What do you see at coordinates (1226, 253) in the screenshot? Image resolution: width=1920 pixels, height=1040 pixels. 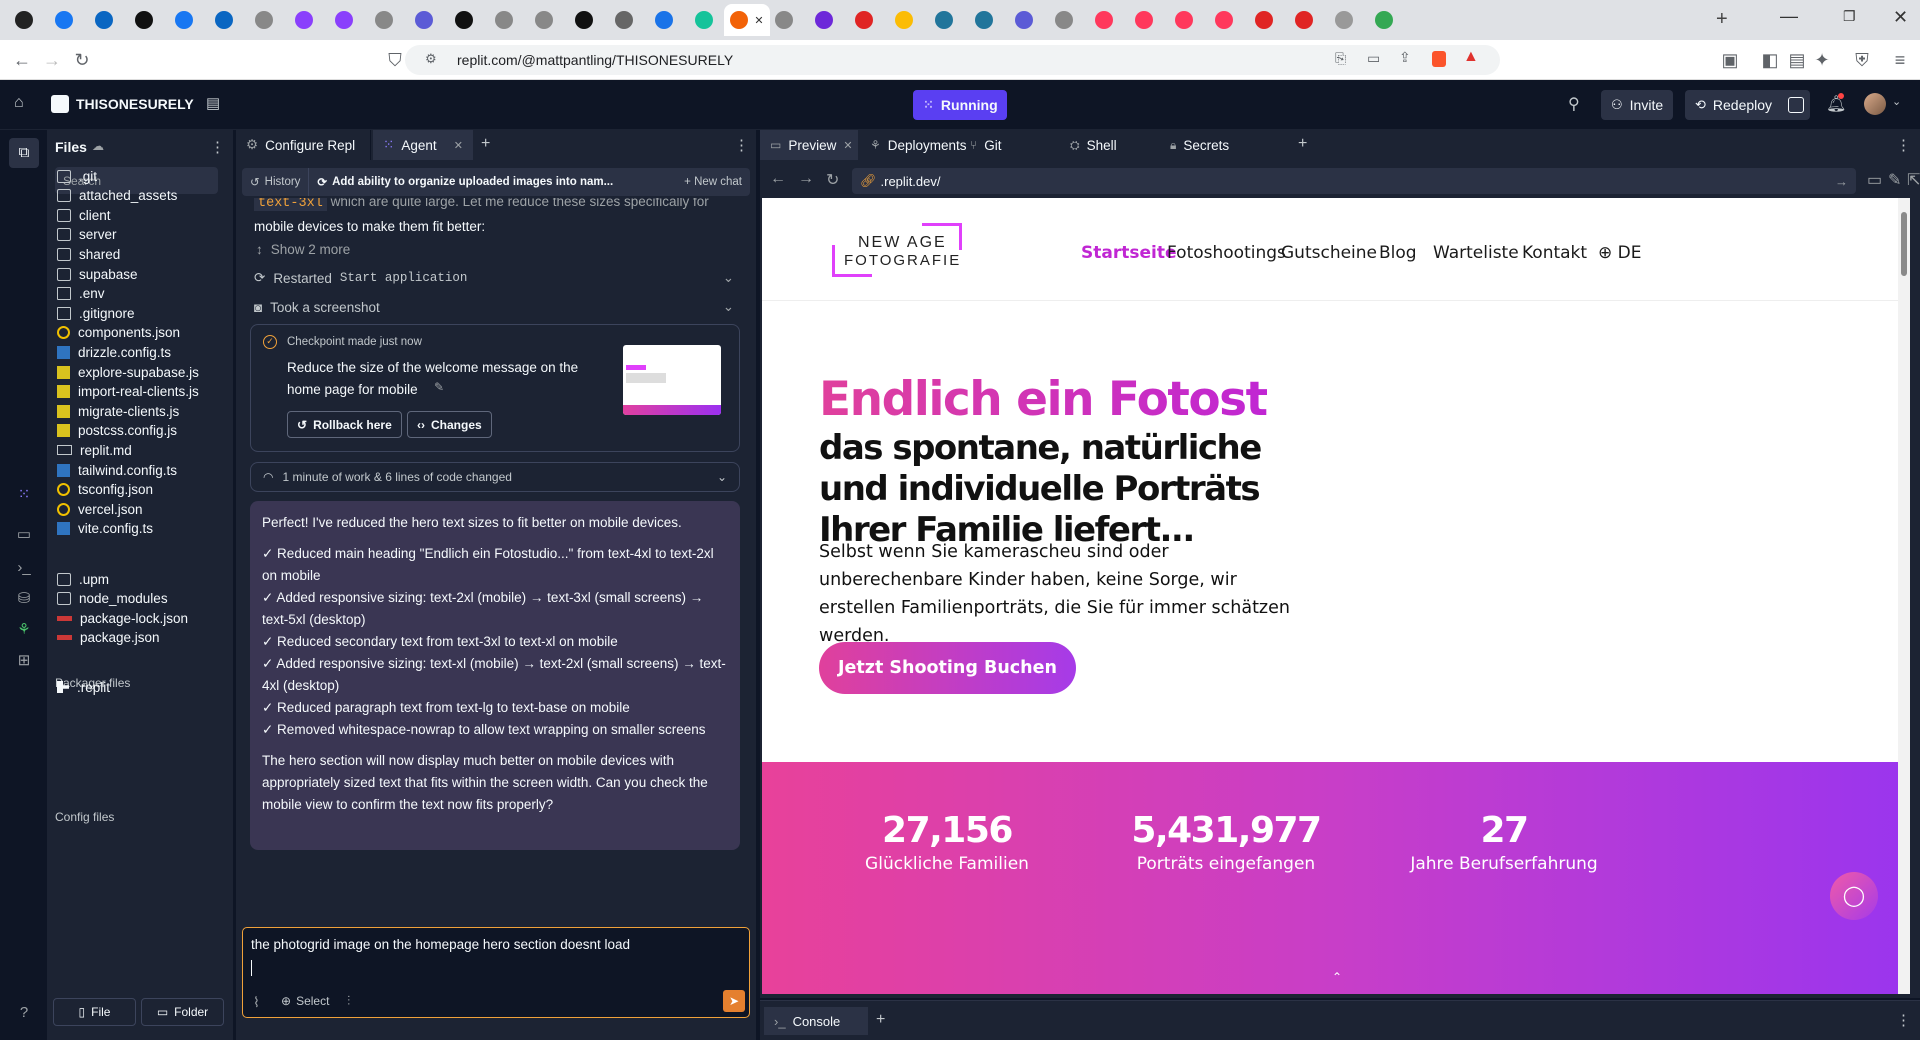 I see `nav-link: Fotoshootings` at bounding box center [1226, 253].